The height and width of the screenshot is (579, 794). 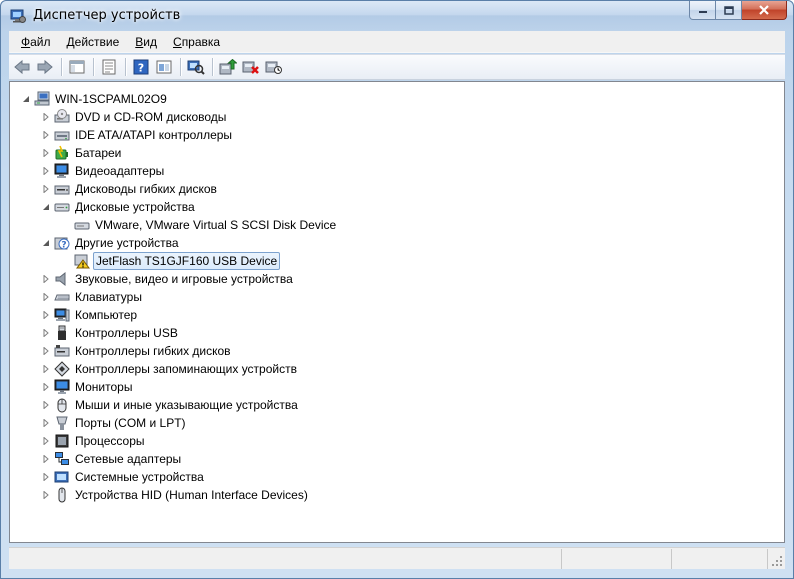 I want to click on tree-item-system-devices: Системные устройства, so click(x=123, y=477).